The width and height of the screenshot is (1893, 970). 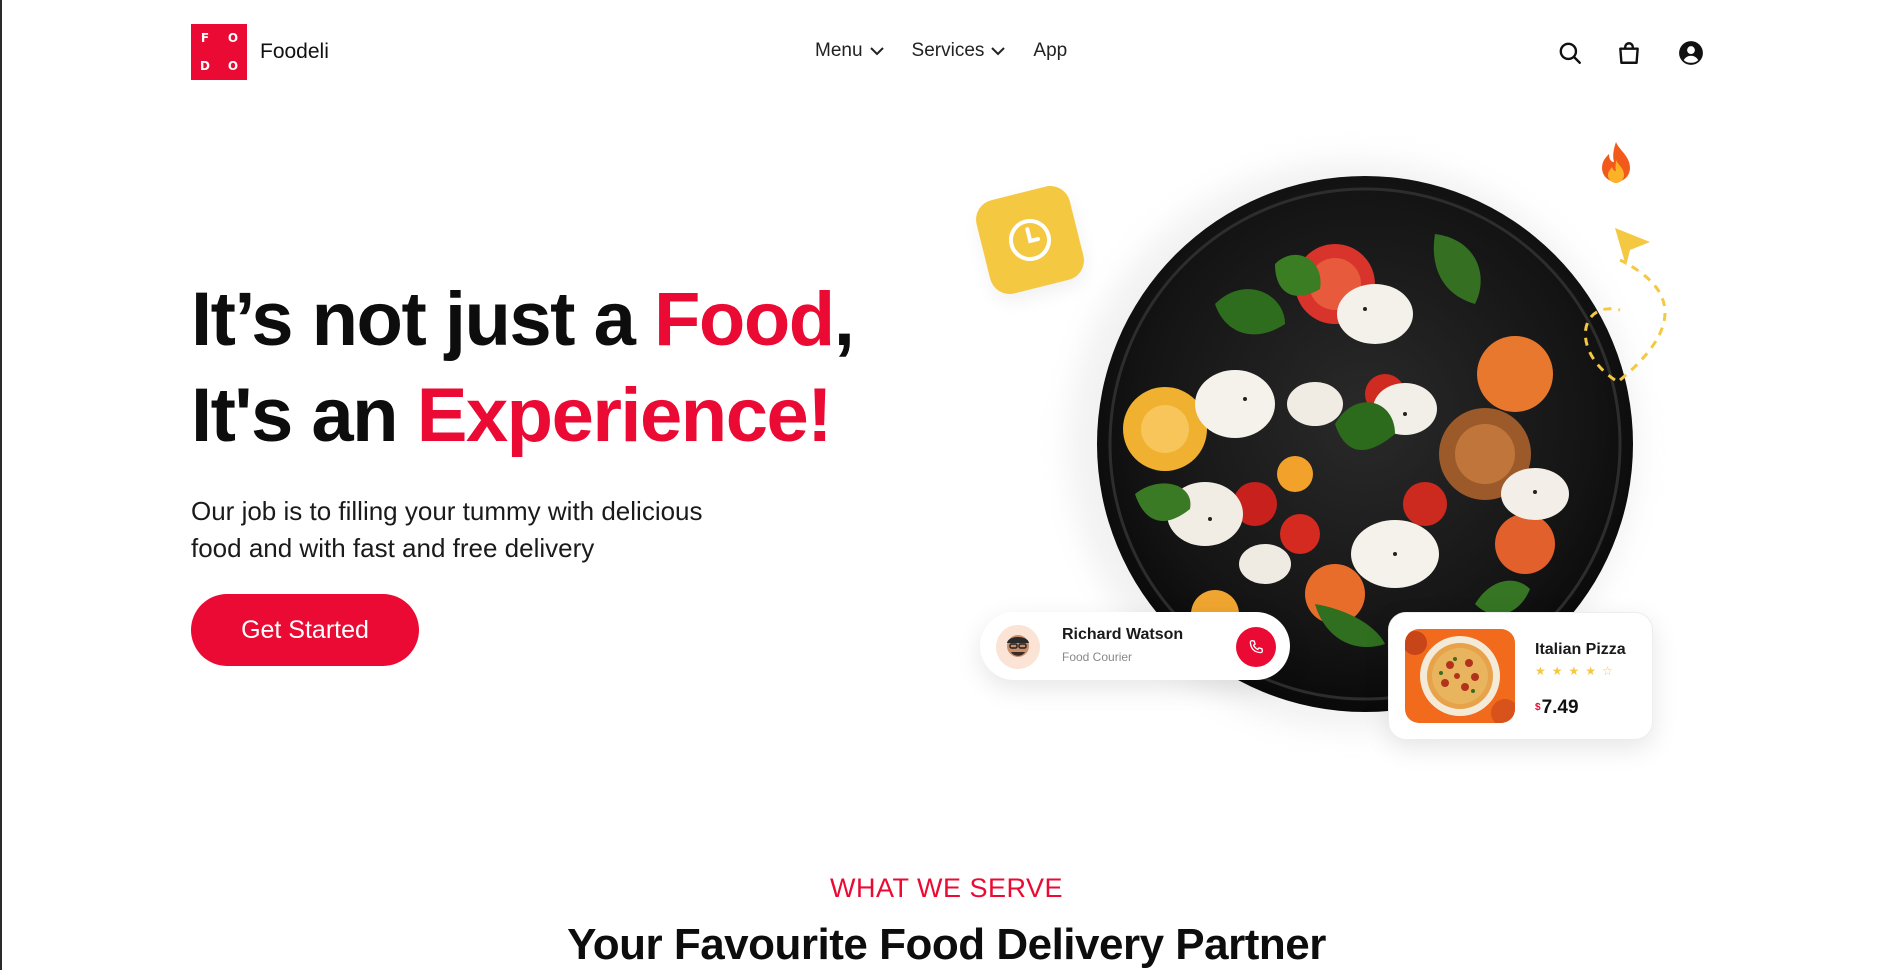 I want to click on star-empty-icon: ☆, so click(x=1610, y=671).